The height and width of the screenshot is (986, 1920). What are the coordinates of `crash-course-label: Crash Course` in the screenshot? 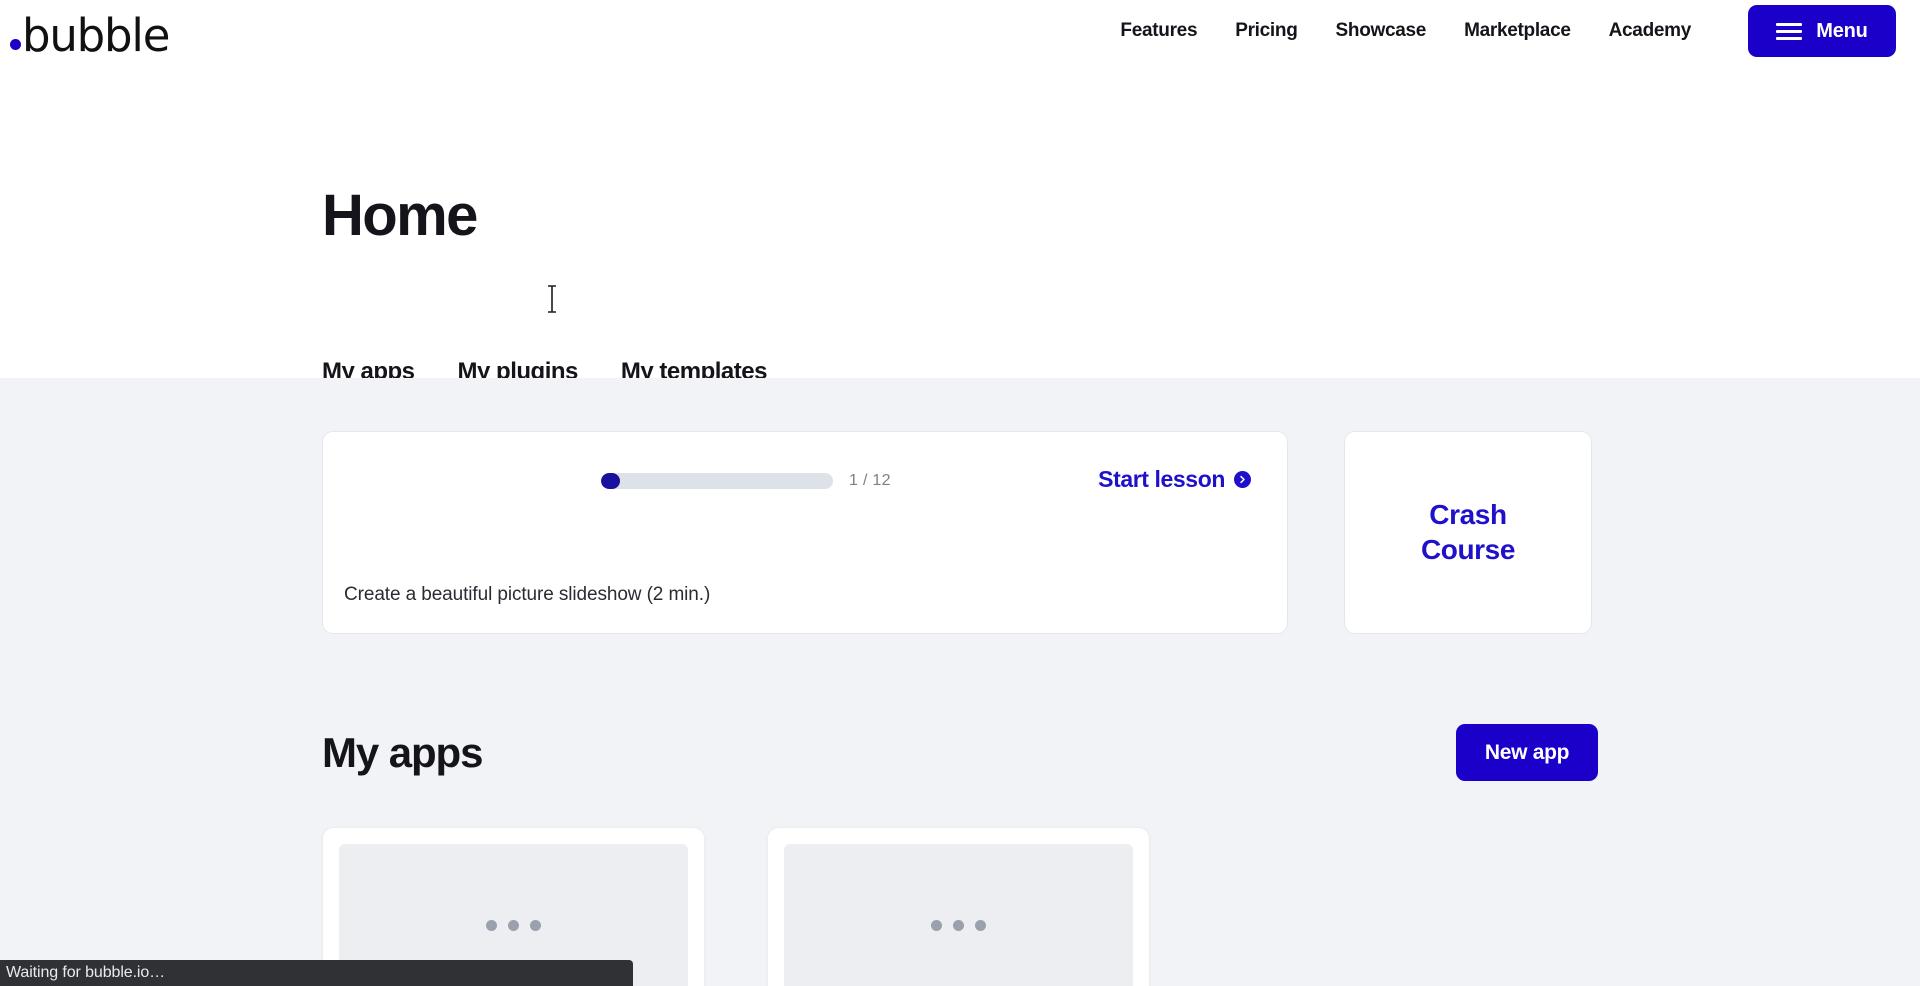 It's located at (1468, 532).